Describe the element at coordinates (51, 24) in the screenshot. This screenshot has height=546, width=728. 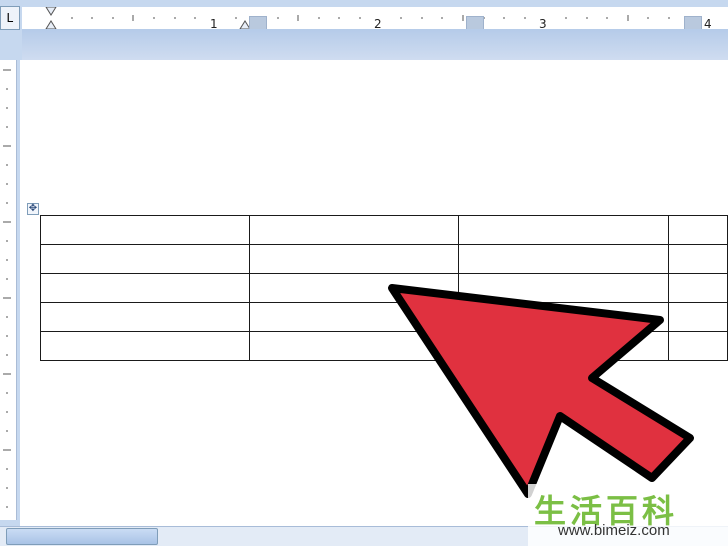
I see `hanging-indent-marker` at that location.